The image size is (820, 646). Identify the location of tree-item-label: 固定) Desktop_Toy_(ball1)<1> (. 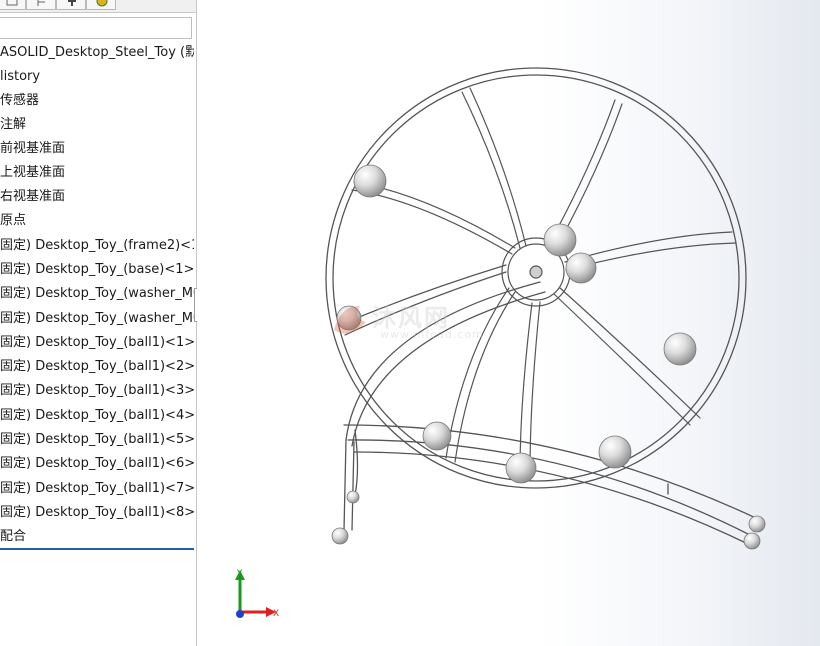
(97, 342).